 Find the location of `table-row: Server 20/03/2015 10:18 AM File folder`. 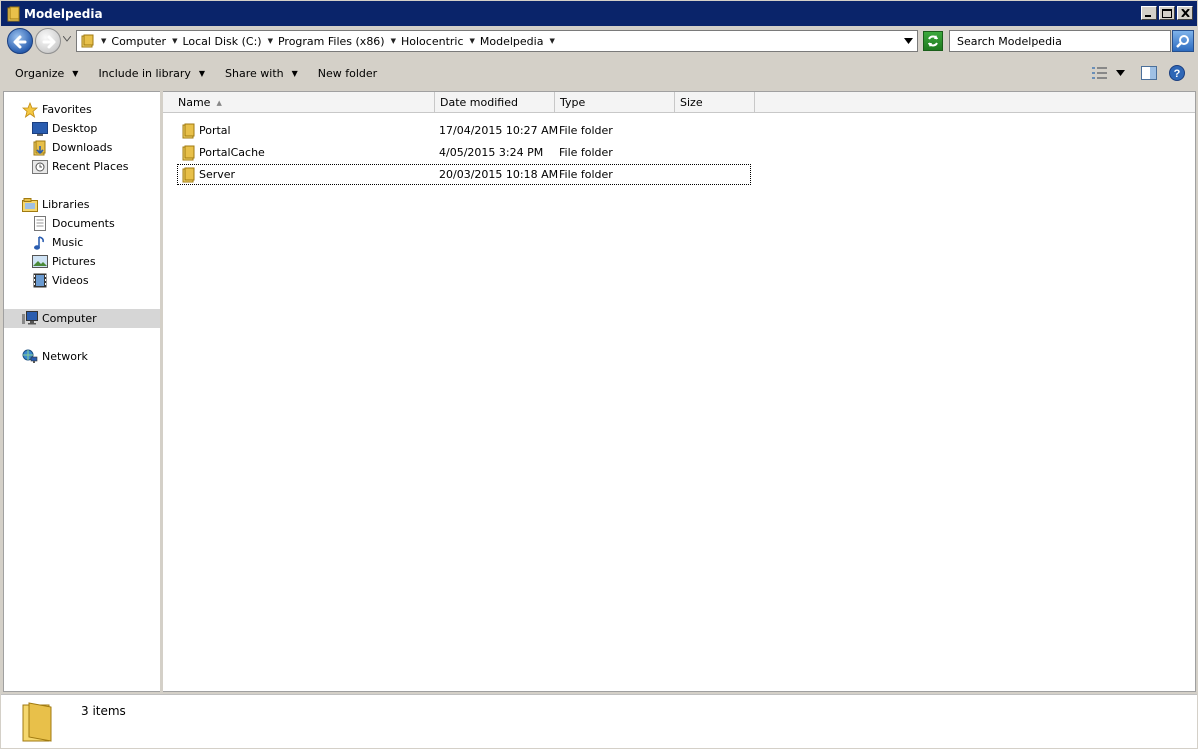

table-row: Server 20/03/2015 10:18 AM File folder is located at coordinates (464, 174).